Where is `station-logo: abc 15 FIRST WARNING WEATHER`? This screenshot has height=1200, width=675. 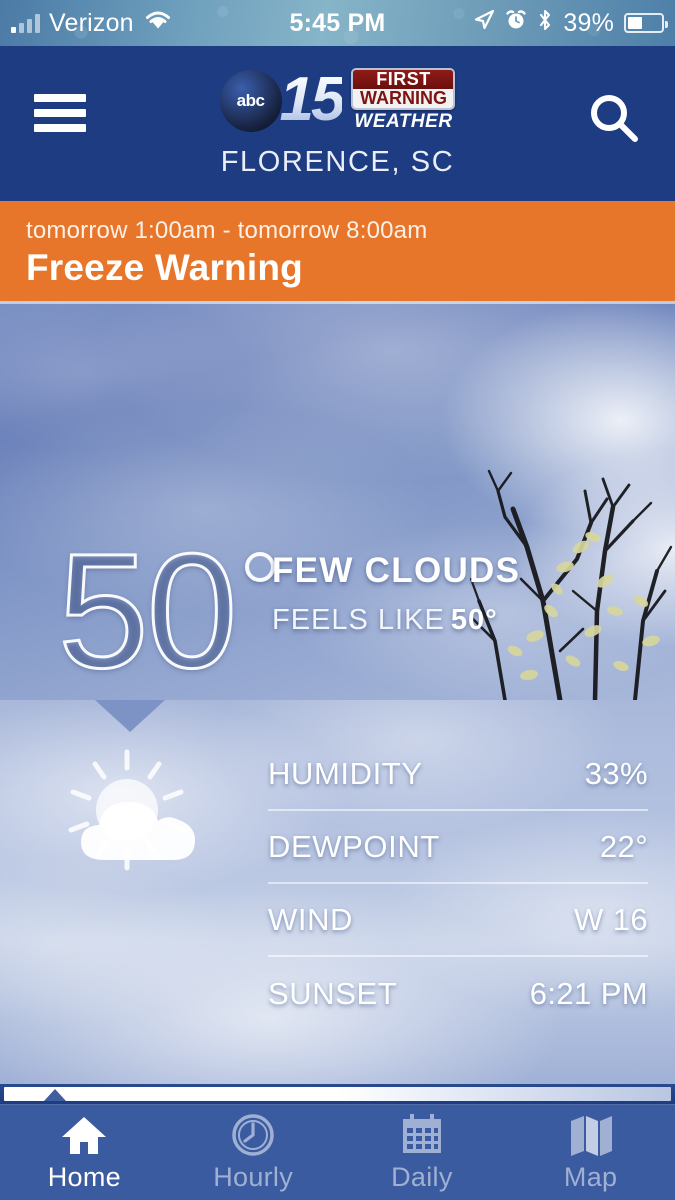 station-logo: abc 15 FIRST WARNING WEATHER is located at coordinates (337, 100).